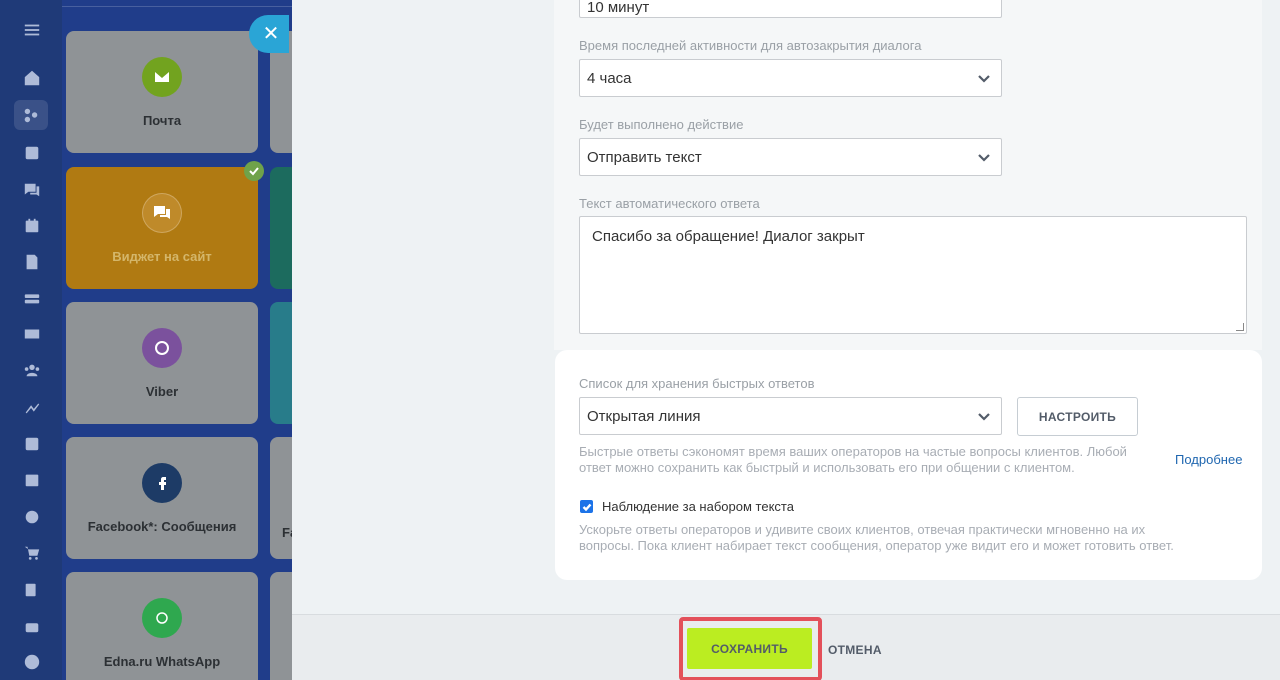 The width and height of the screenshot is (1280, 680). I want to click on configure-button: НАСТРОИТЬ, so click(1077, 416).